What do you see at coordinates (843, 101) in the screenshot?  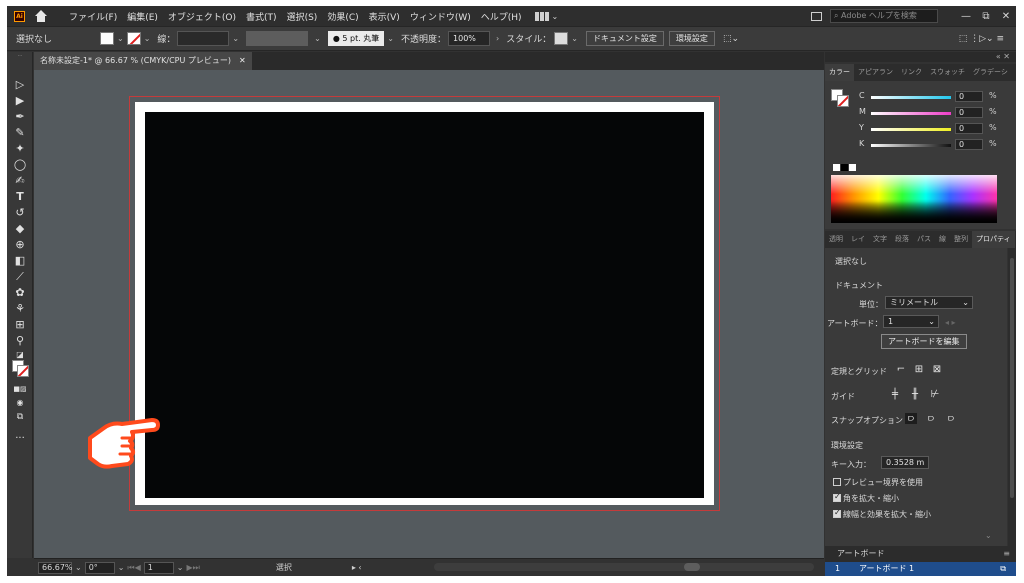 I see `color-stroke-swatch` at bounding box center [843, 101].